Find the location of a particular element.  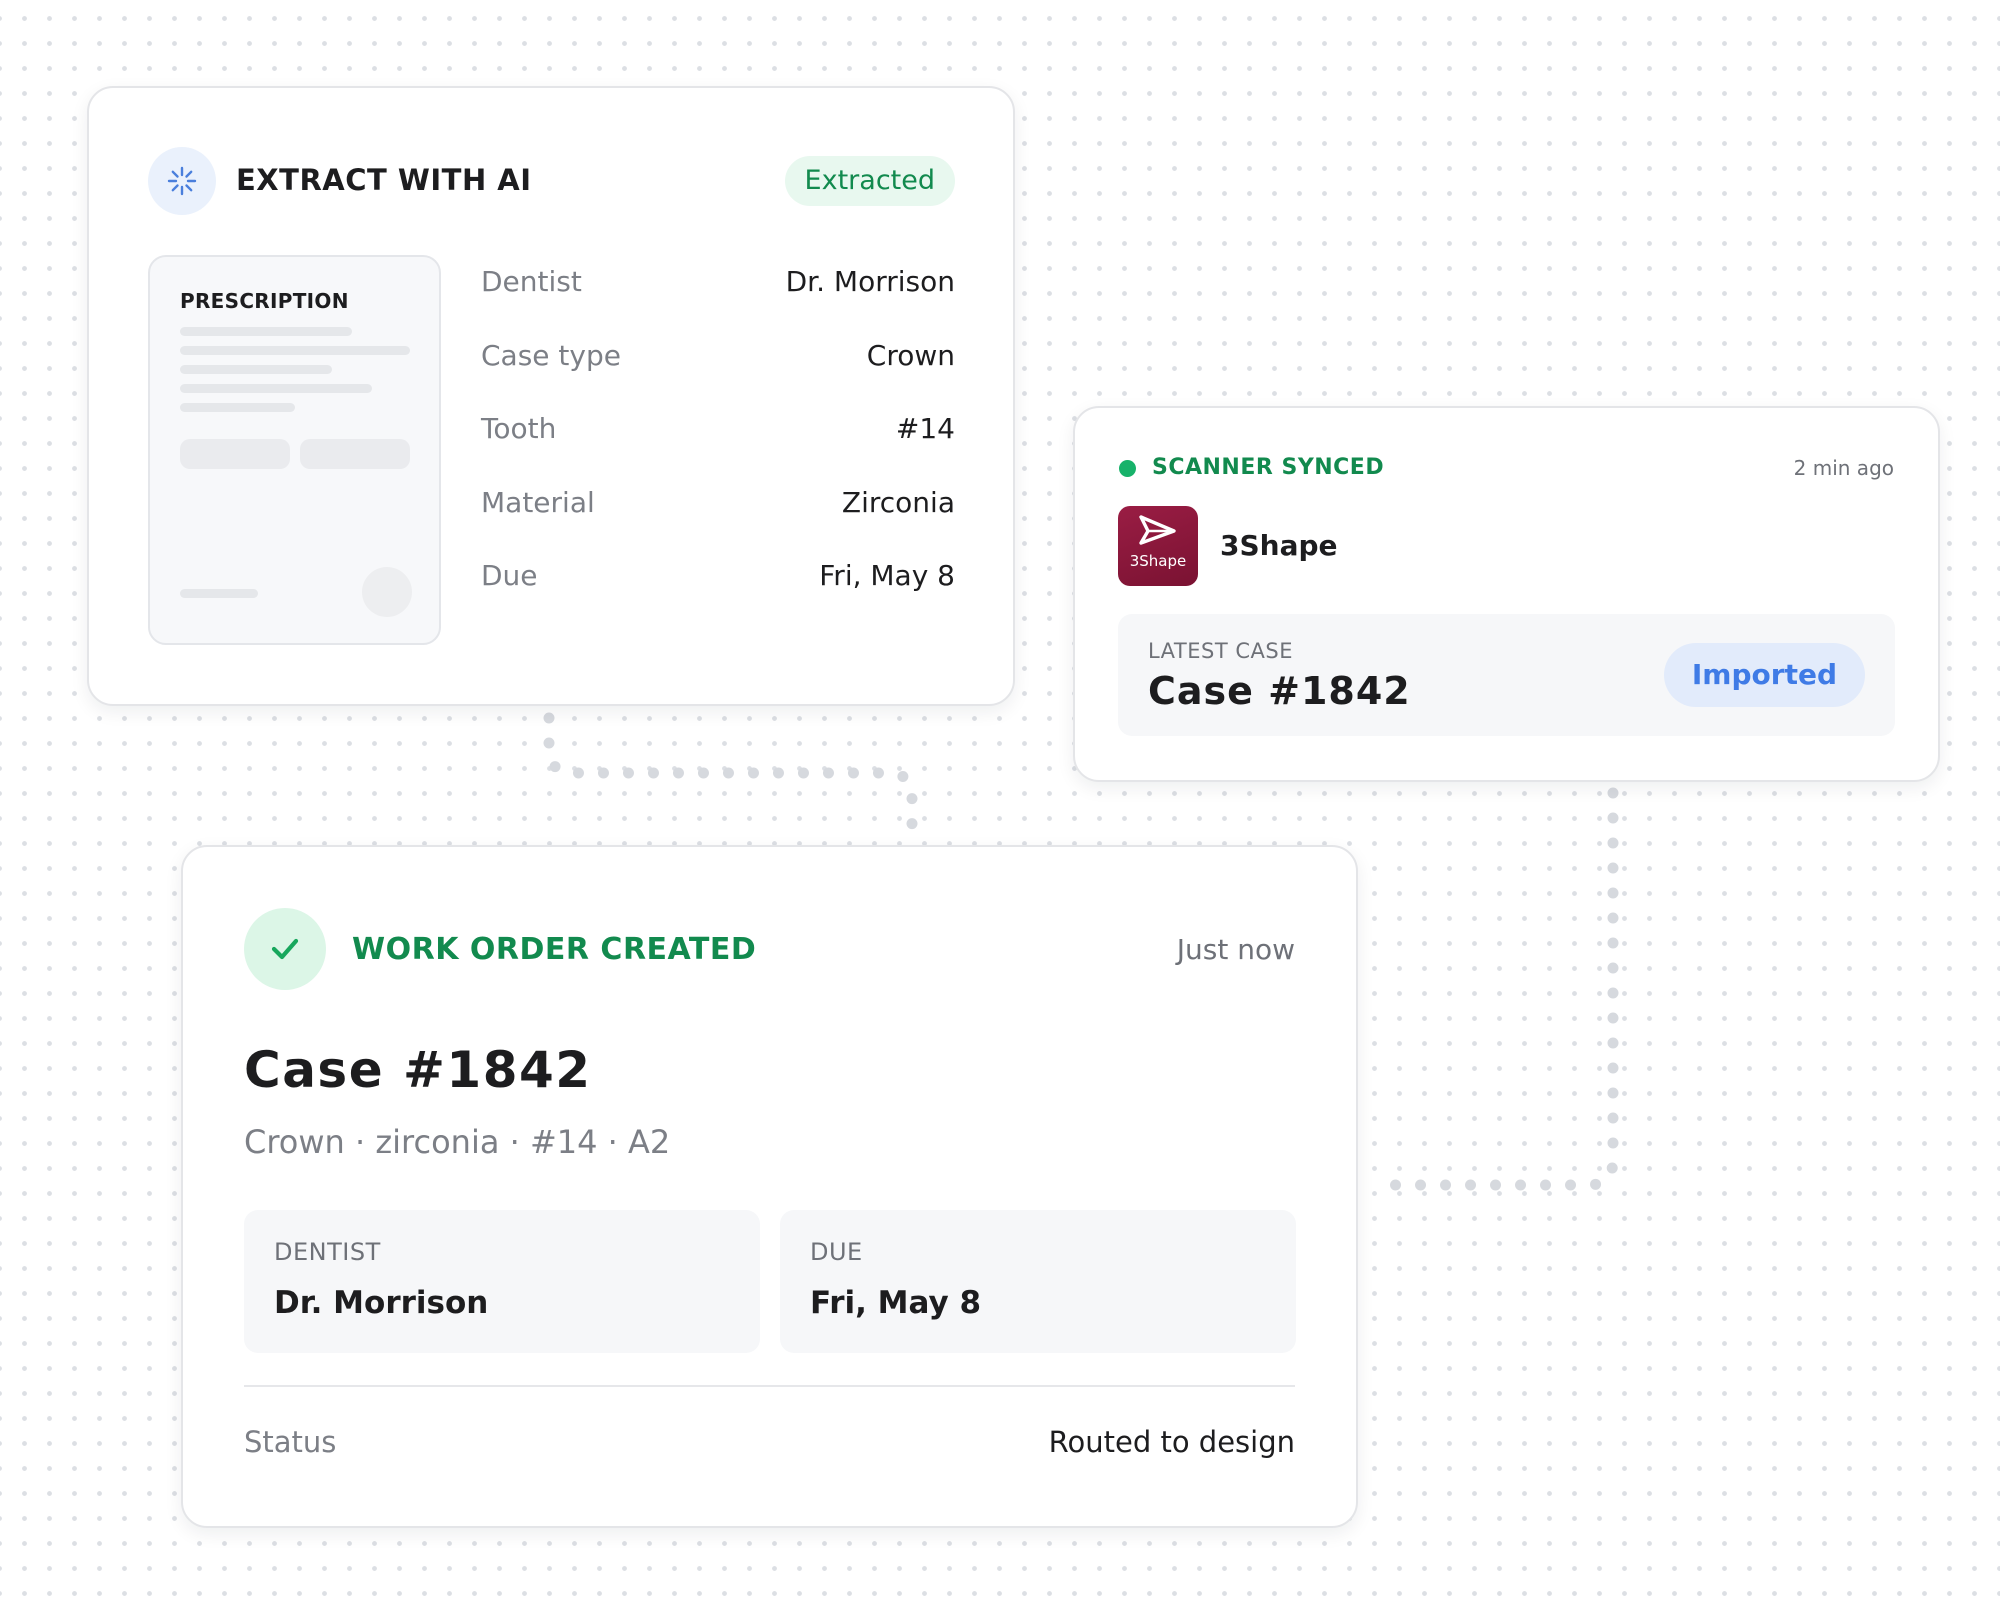

field-value: Dr. Morrison is located at coordinates (870, 281).